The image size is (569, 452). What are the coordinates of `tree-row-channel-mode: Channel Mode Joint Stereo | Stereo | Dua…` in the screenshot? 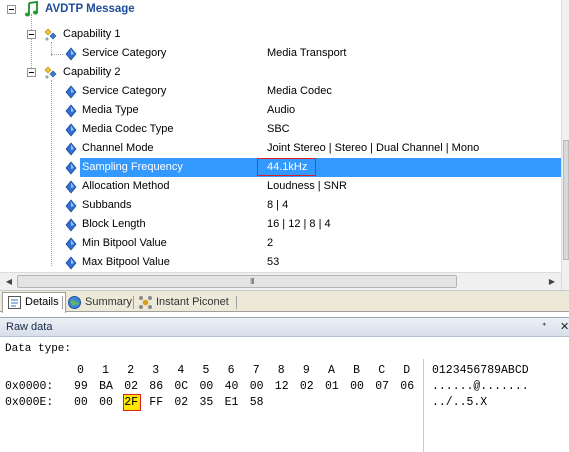 It's located at (280, 148).